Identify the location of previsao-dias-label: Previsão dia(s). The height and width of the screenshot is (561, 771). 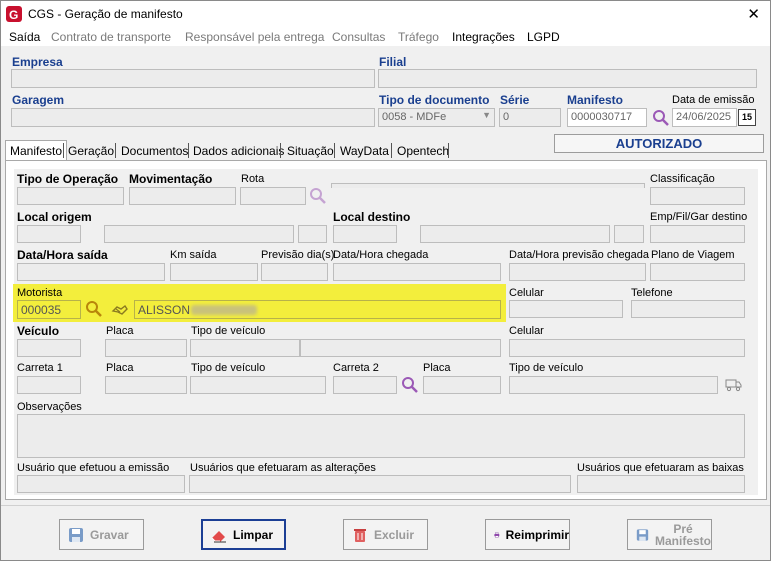
(298, 255).